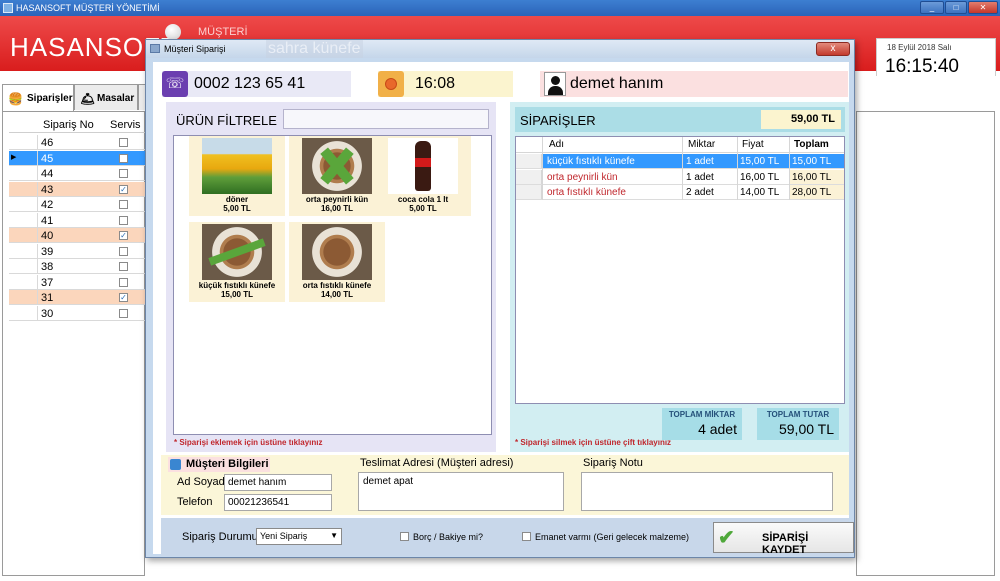 The width and height of the screenshot is (1000, 581). What do you see at coordinates (557, 144) in the screenshot?
I see `col-name: Adı` at bounding box center [557, 144].